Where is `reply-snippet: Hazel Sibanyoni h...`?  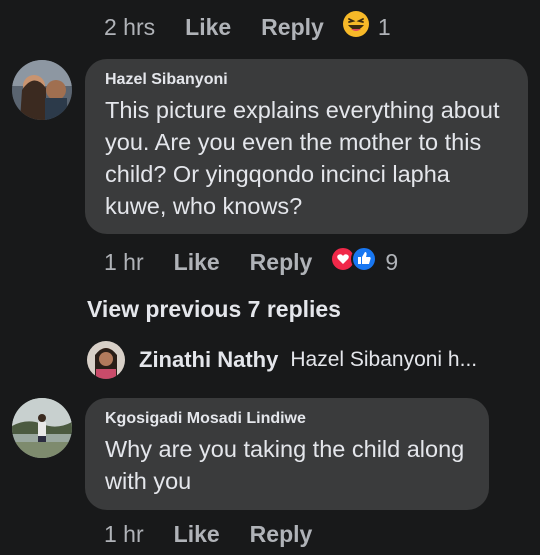 reply-snippet: Hazel Sibanyoni h... is located at coordinates (384, 359).